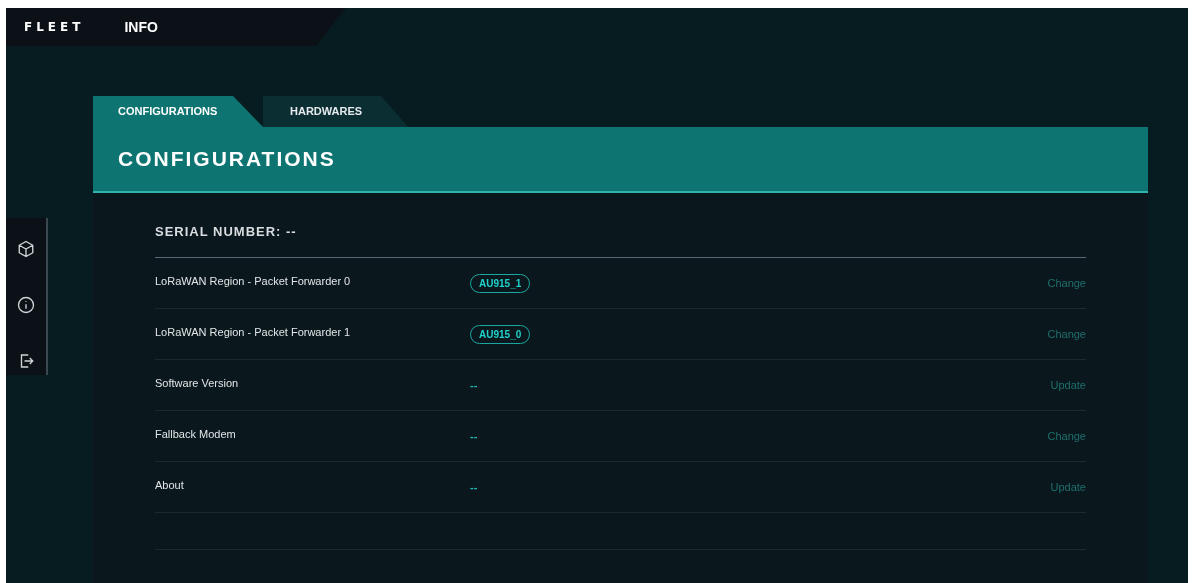 This screenshot has height=583, width=1192. I want to click on setting-label: LoRaWAN Region - Packet Forwarder 1, so click(253, 332).